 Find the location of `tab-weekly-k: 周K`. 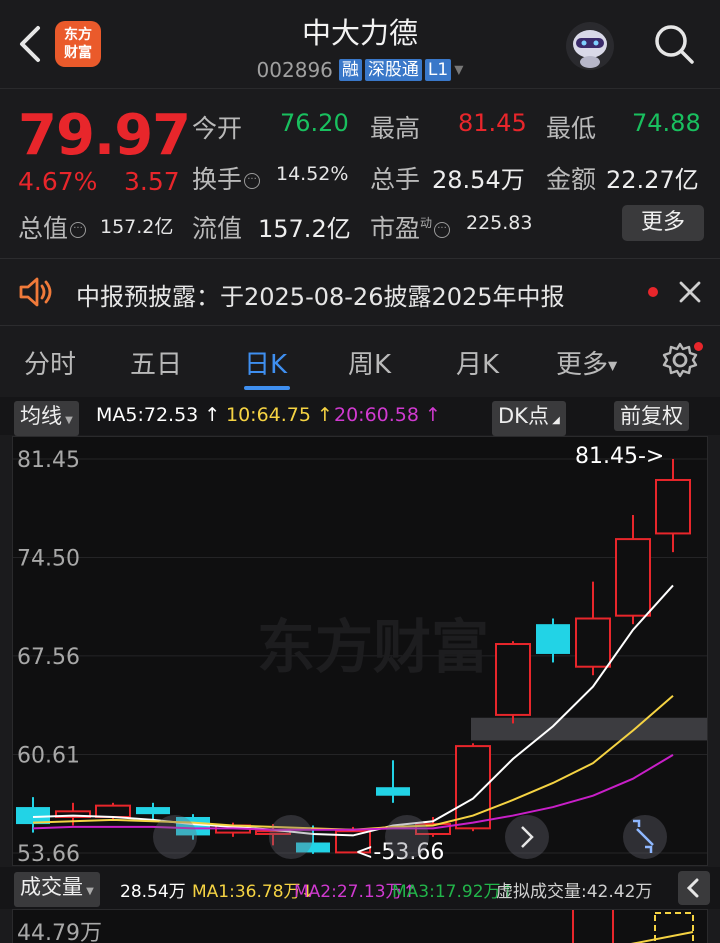

tab-weekly-k: 周K is located at coordinates (369, 362).